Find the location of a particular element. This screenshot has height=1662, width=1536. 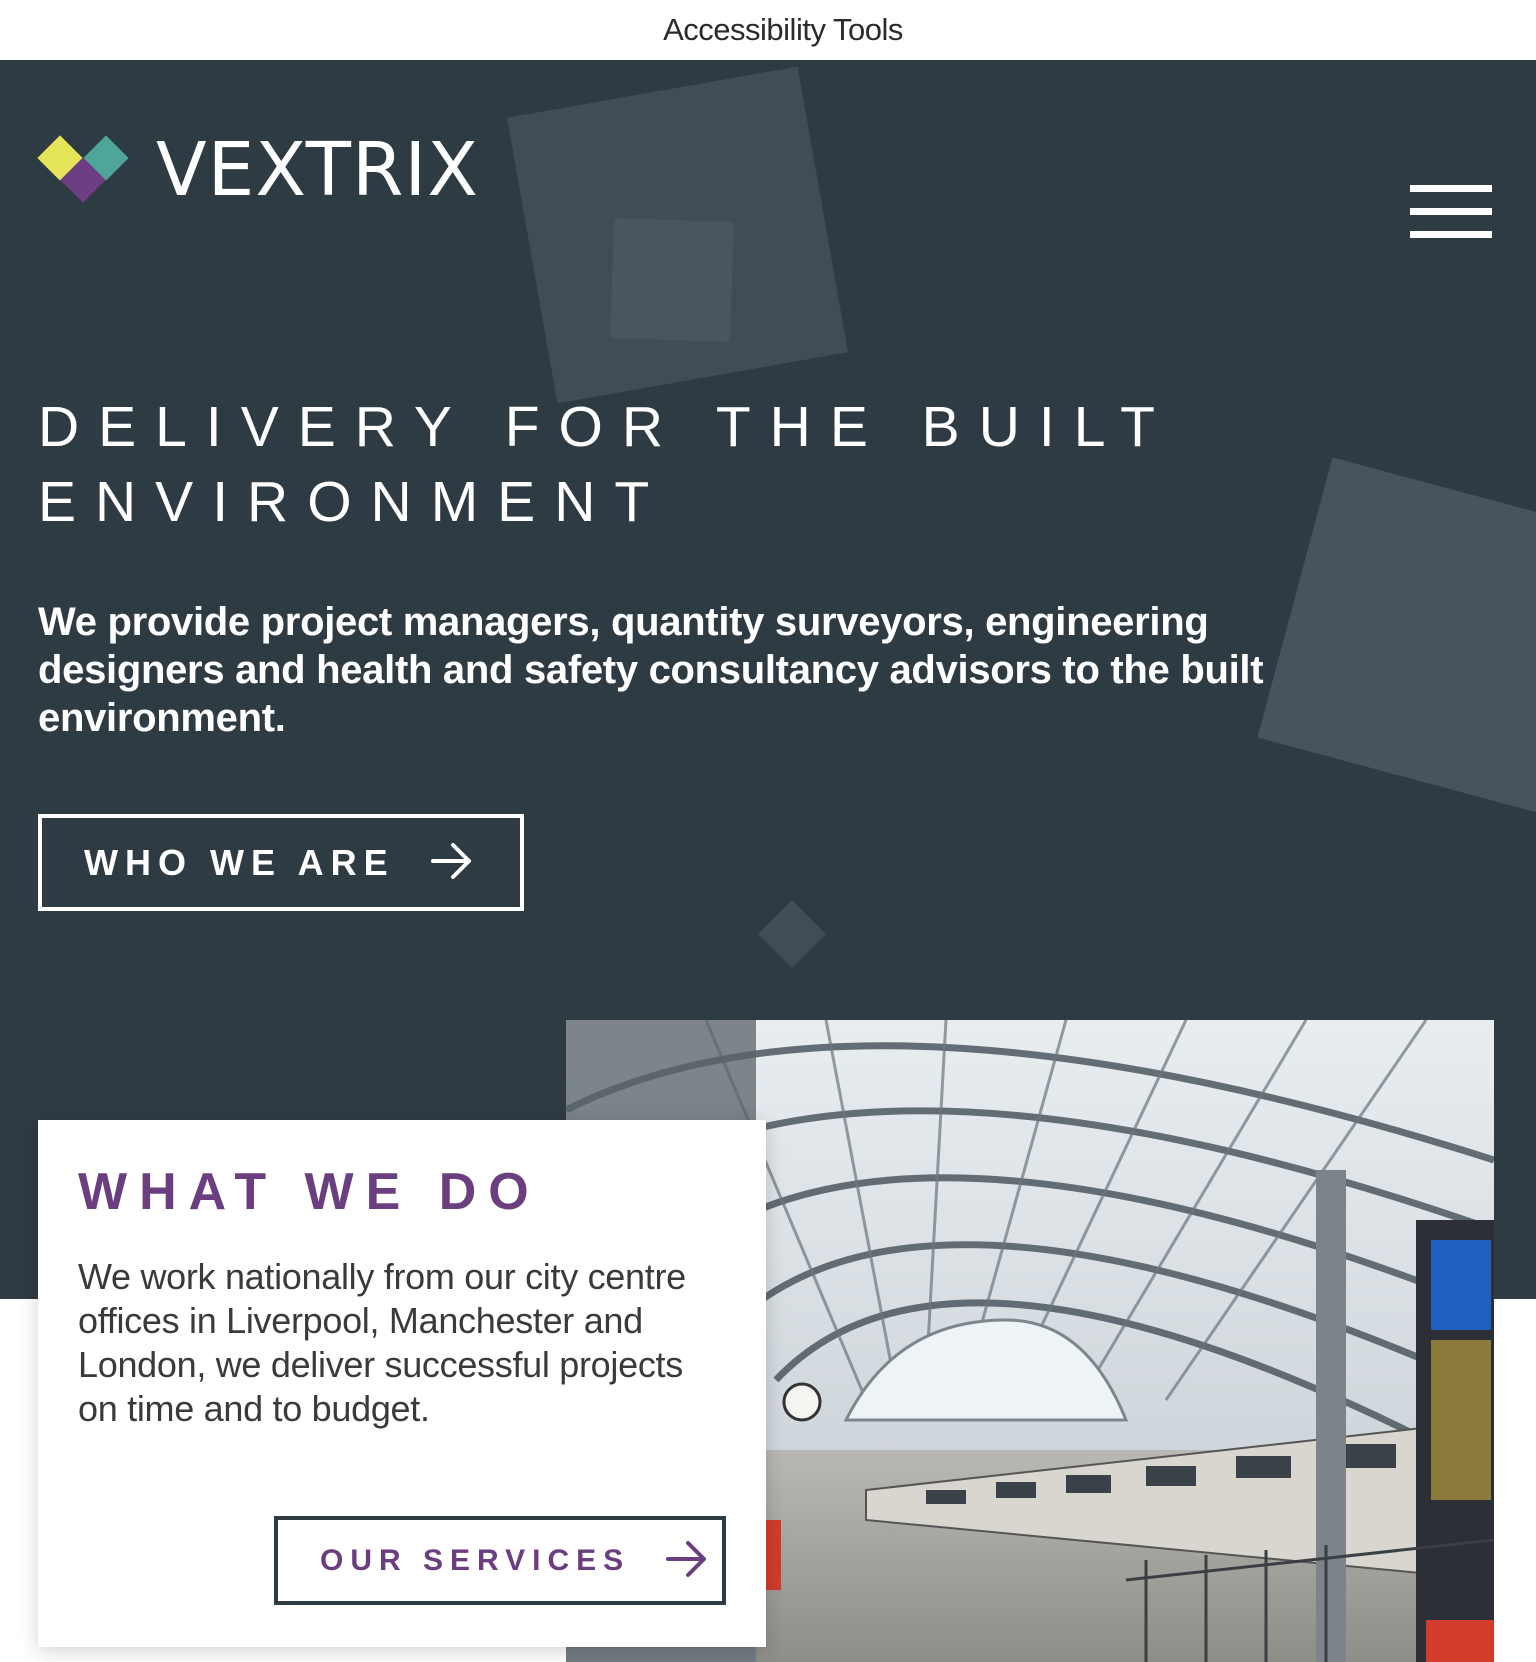

what-we-do-title: WHAT WE DO is located at coordinates (309, 1192).